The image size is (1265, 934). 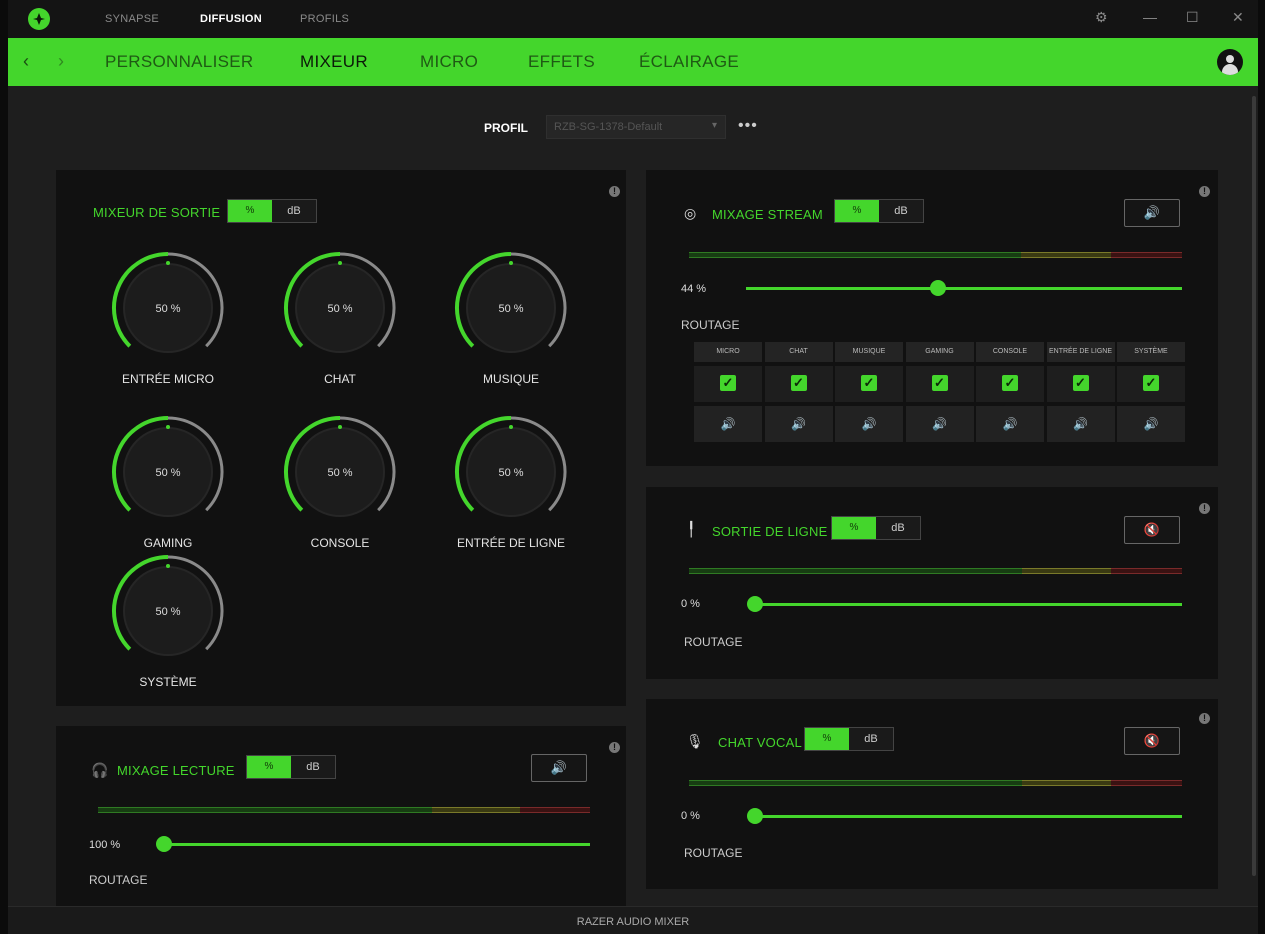 I want to click on tab-diffusion: DIFFUSION, so click(x=231, y=19).